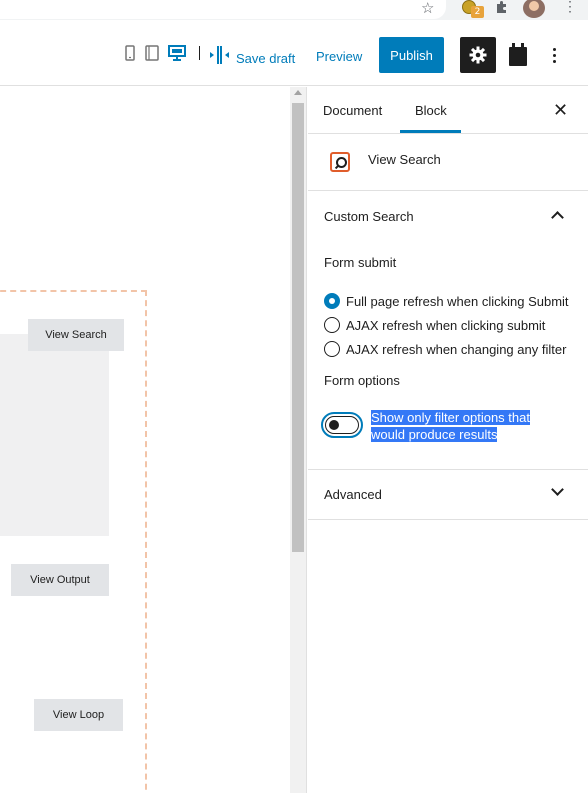  What do you see at coordinates (404, 159) in the screenshot?
I see `block-title: View Search` at bounding box center [404, 159].